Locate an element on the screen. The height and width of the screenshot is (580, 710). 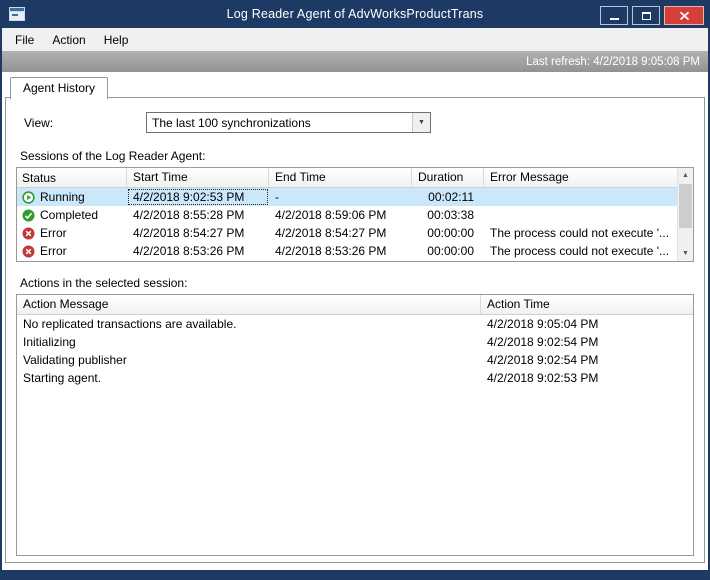
menu-help: Help is located at coordinates (116, 40).